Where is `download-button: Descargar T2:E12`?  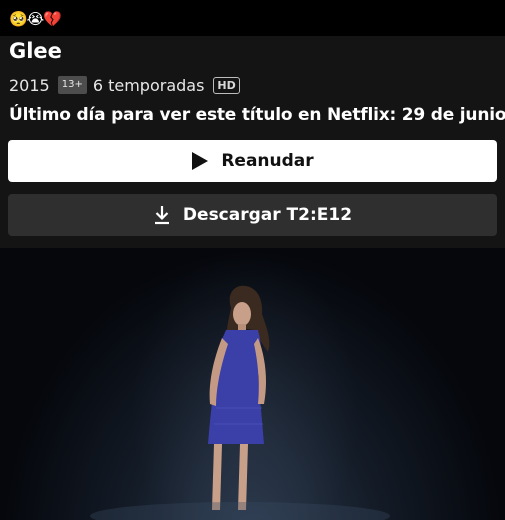
download-button: Descargar T2:E12 is located at coordinates (252, 215).